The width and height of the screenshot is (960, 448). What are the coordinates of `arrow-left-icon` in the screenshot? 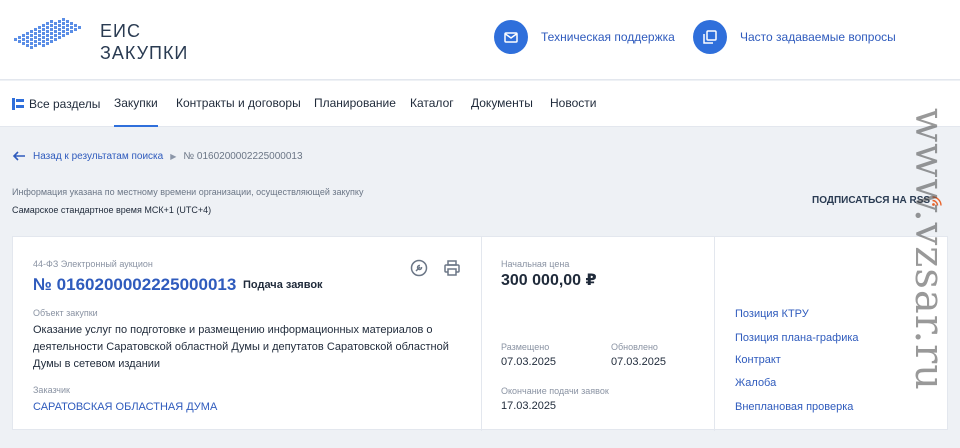 It's located at (18, 156).